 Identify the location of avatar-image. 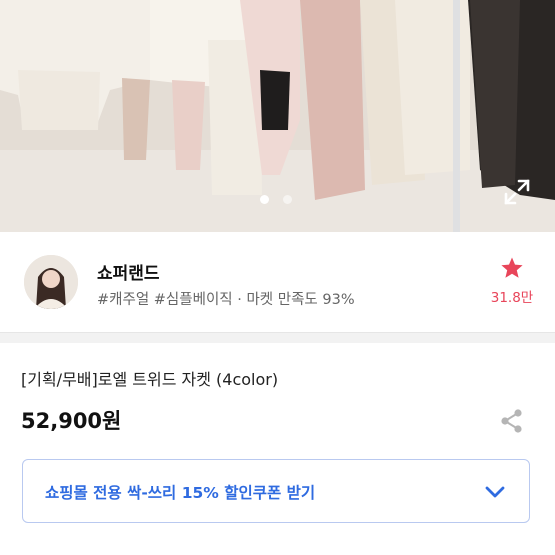
(51, 282).